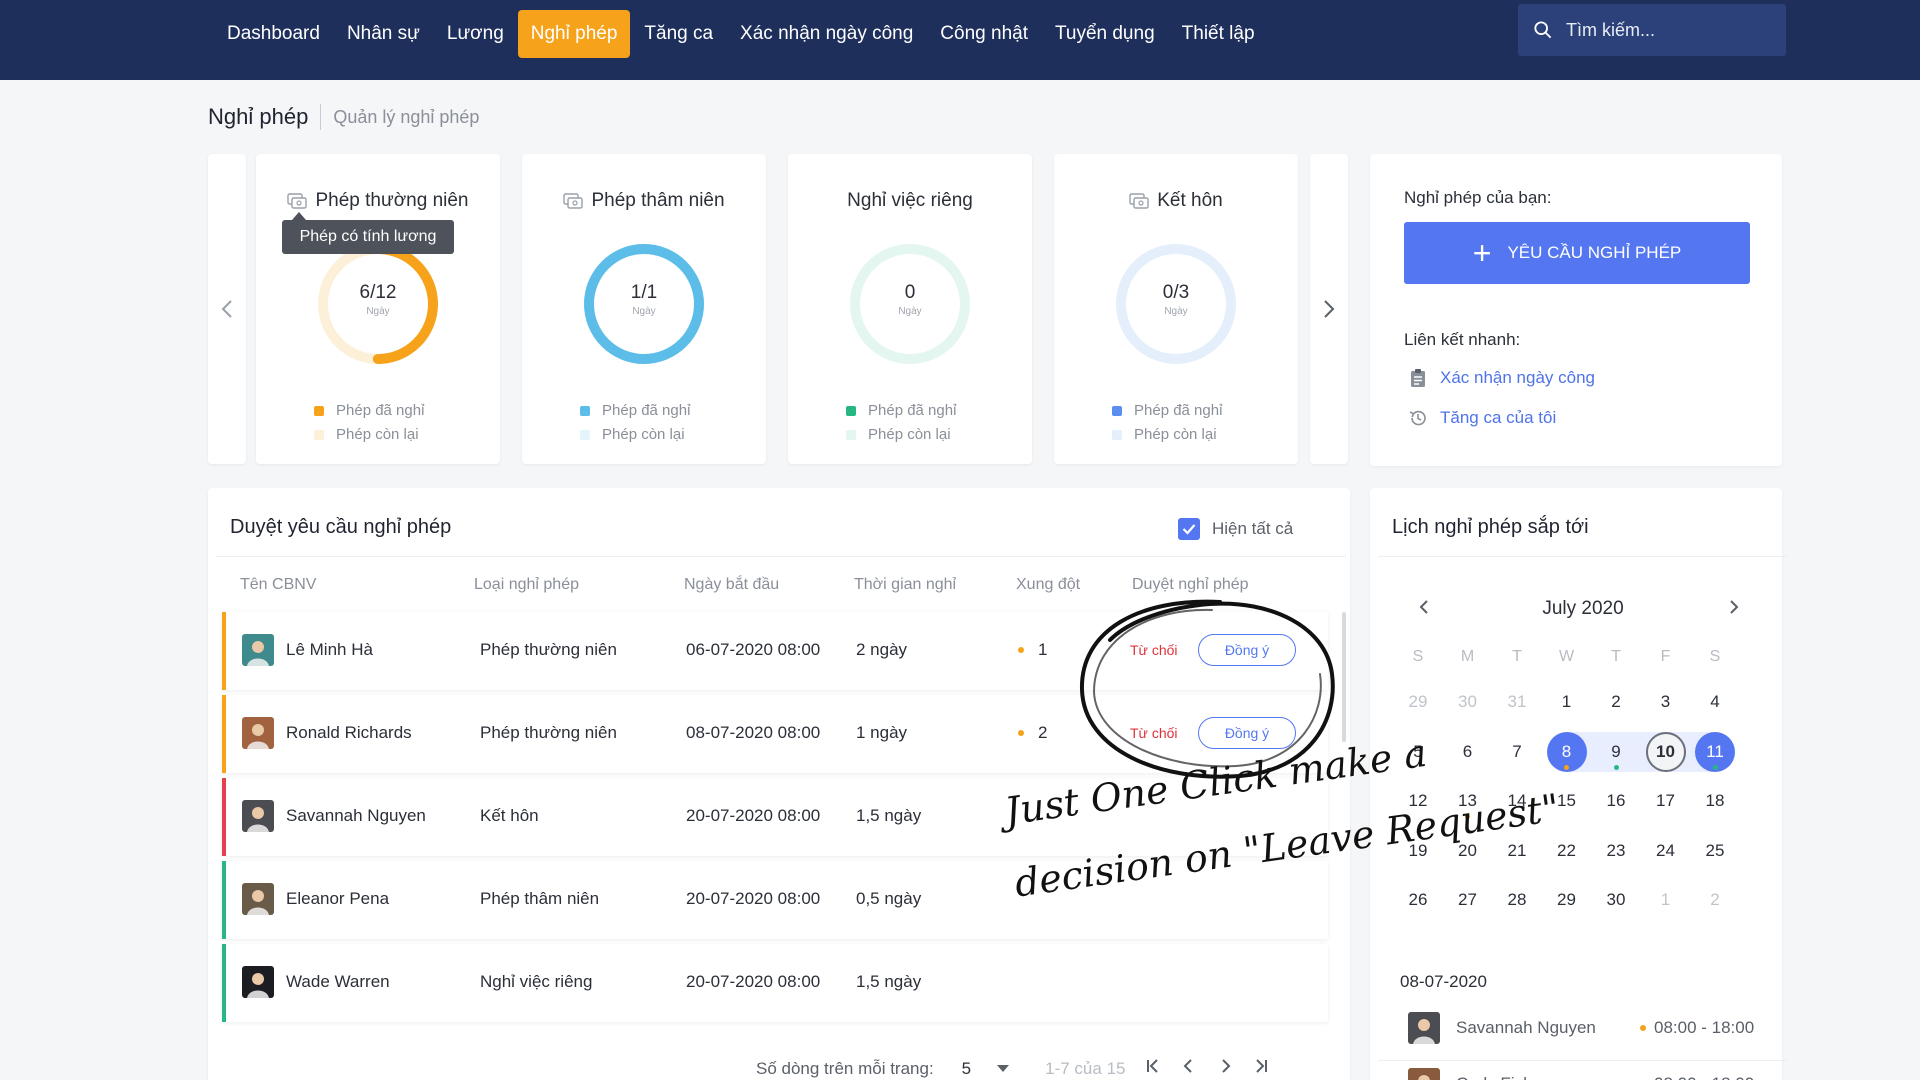  I want to click on nav-item: Công nhật, so click(984, 34).